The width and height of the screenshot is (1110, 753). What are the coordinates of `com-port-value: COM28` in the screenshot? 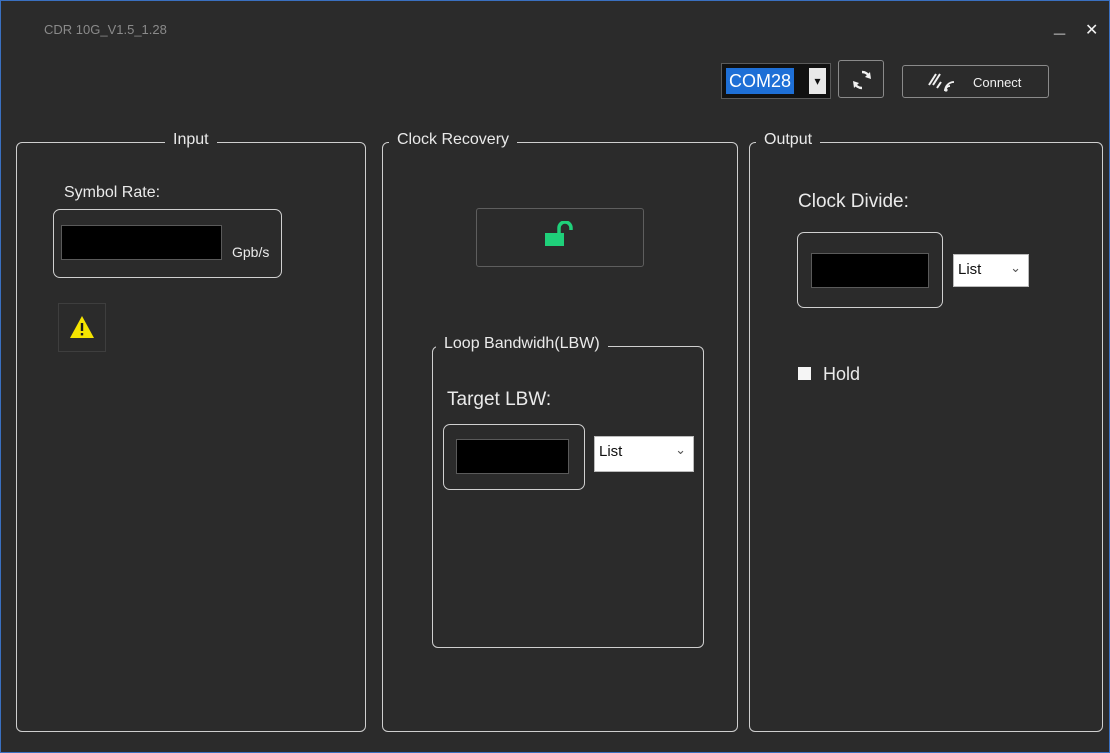 It's located at (760, 81).